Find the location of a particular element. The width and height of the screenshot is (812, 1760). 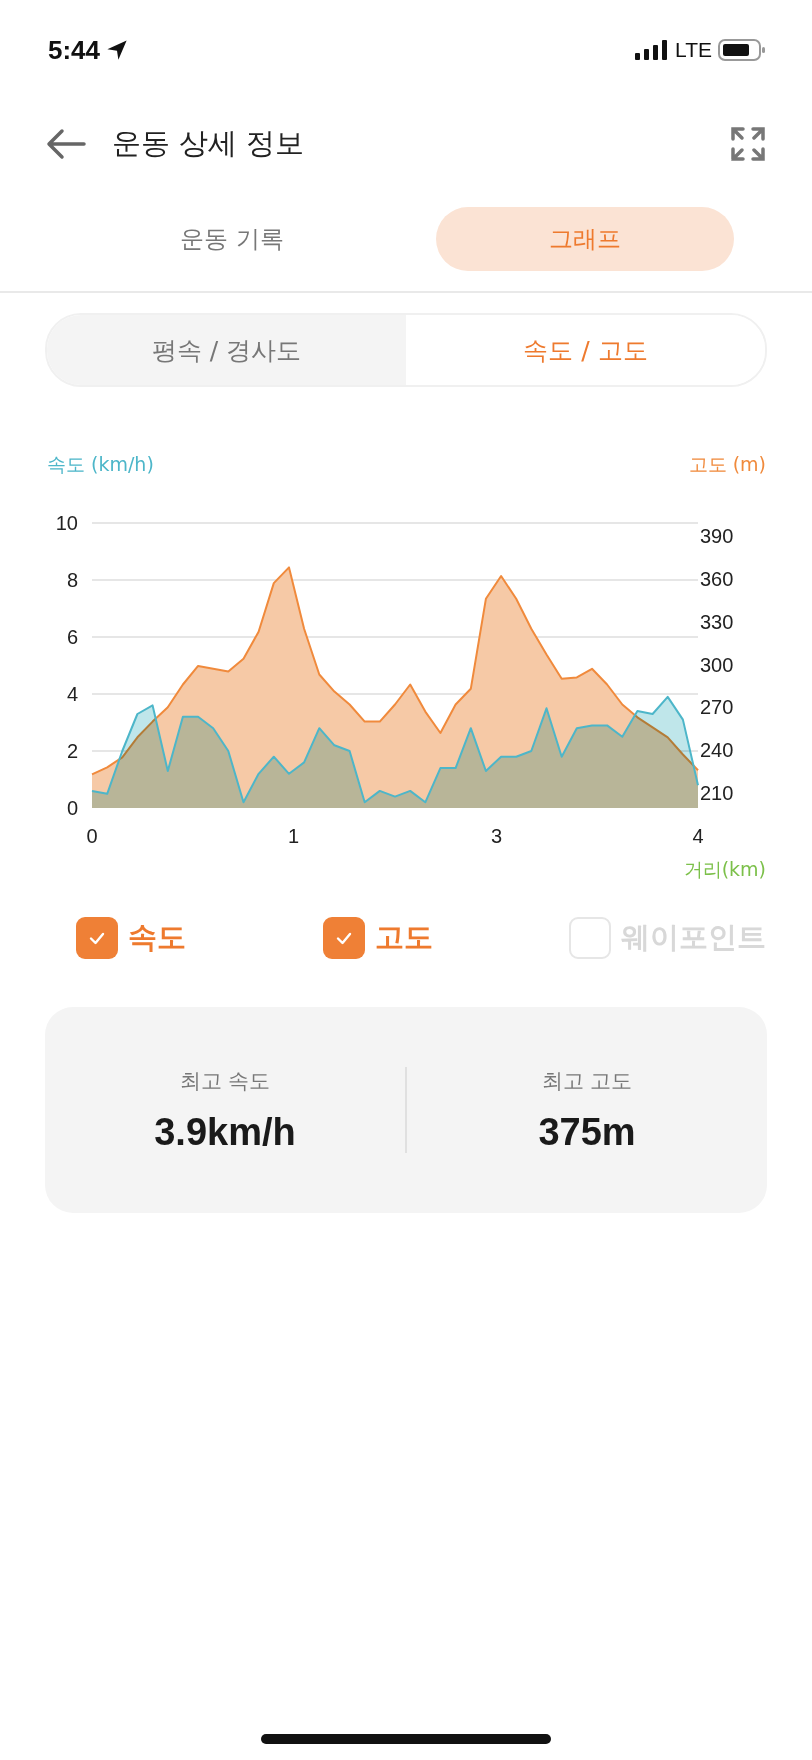

tick-label: 10 is located at coordinates (66, 523).